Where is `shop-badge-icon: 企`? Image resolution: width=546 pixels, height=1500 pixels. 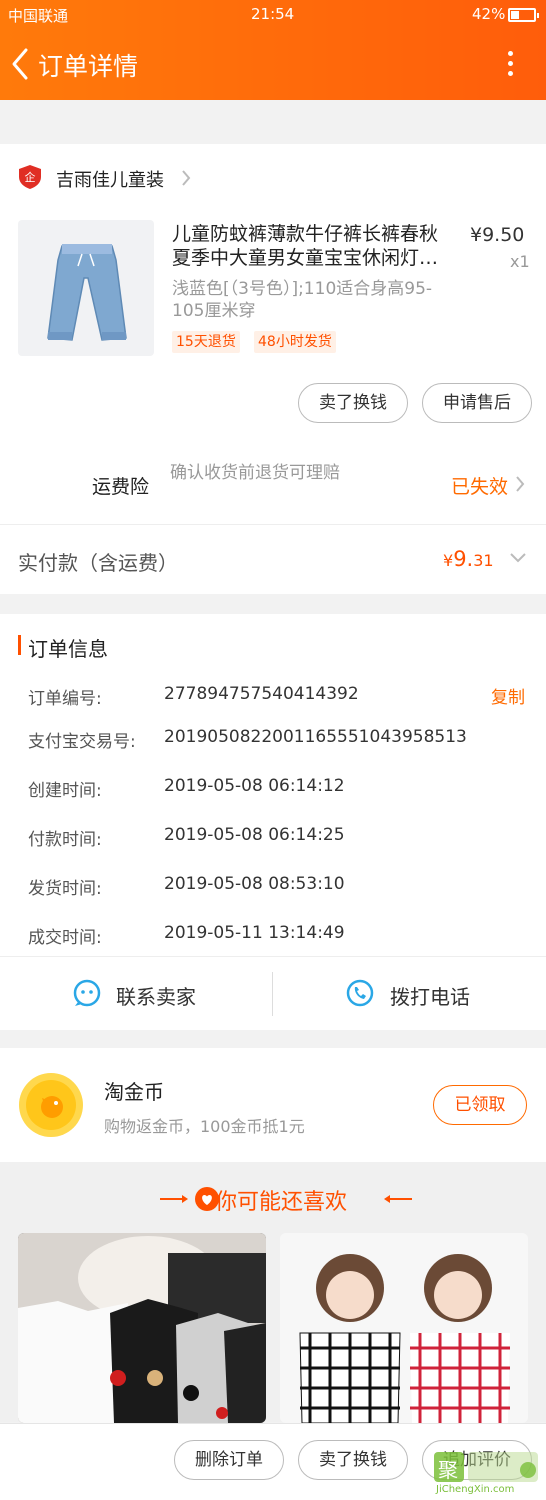 shop-badge-icon: 企 is located at coordinates (30, 177).